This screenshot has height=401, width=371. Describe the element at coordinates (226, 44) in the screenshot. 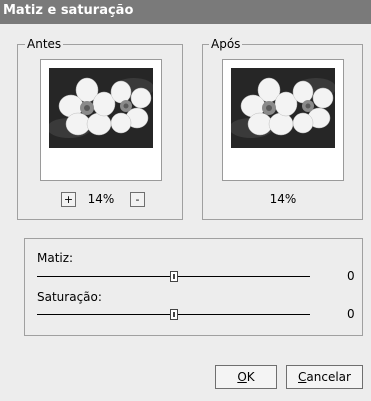

I see `after-legend: Após` at that location.